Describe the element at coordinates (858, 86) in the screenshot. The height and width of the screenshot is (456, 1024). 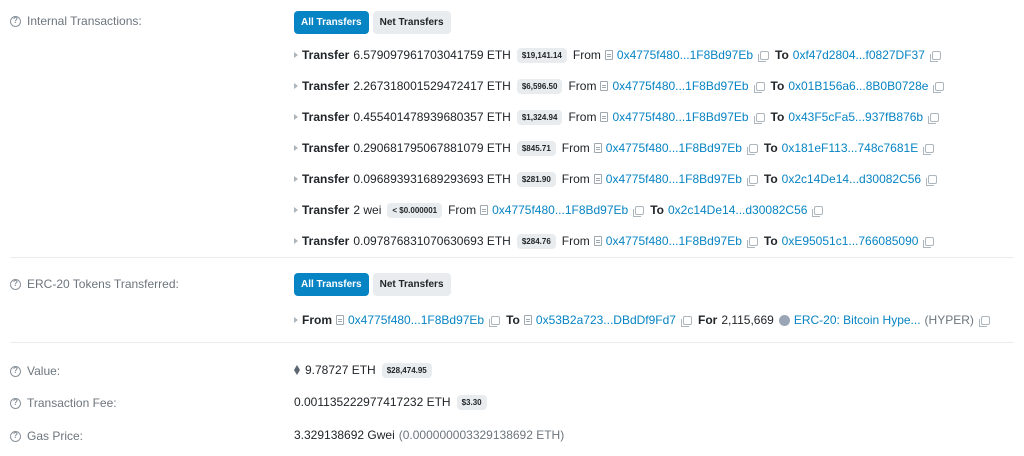
I see `to-address-link: 0x01B156a6...8B0B0728e` at that location.